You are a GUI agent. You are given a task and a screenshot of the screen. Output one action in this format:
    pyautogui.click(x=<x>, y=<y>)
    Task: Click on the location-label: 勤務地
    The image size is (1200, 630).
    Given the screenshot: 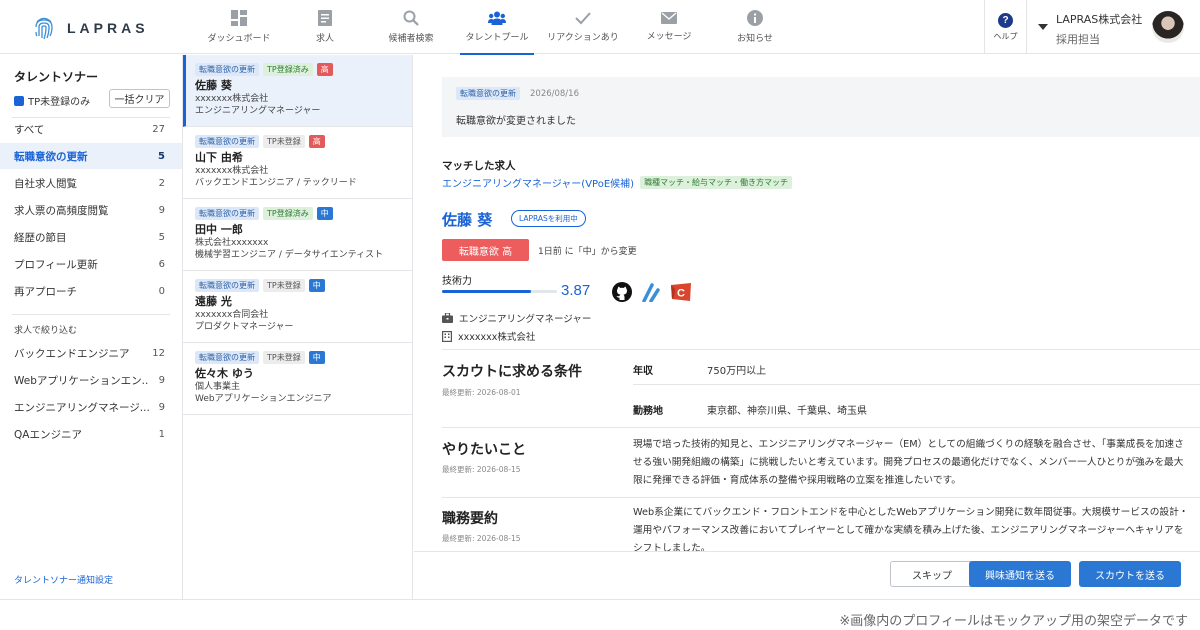 What is the action you would take?
    pyautogui.click(x=648, y=411)
    